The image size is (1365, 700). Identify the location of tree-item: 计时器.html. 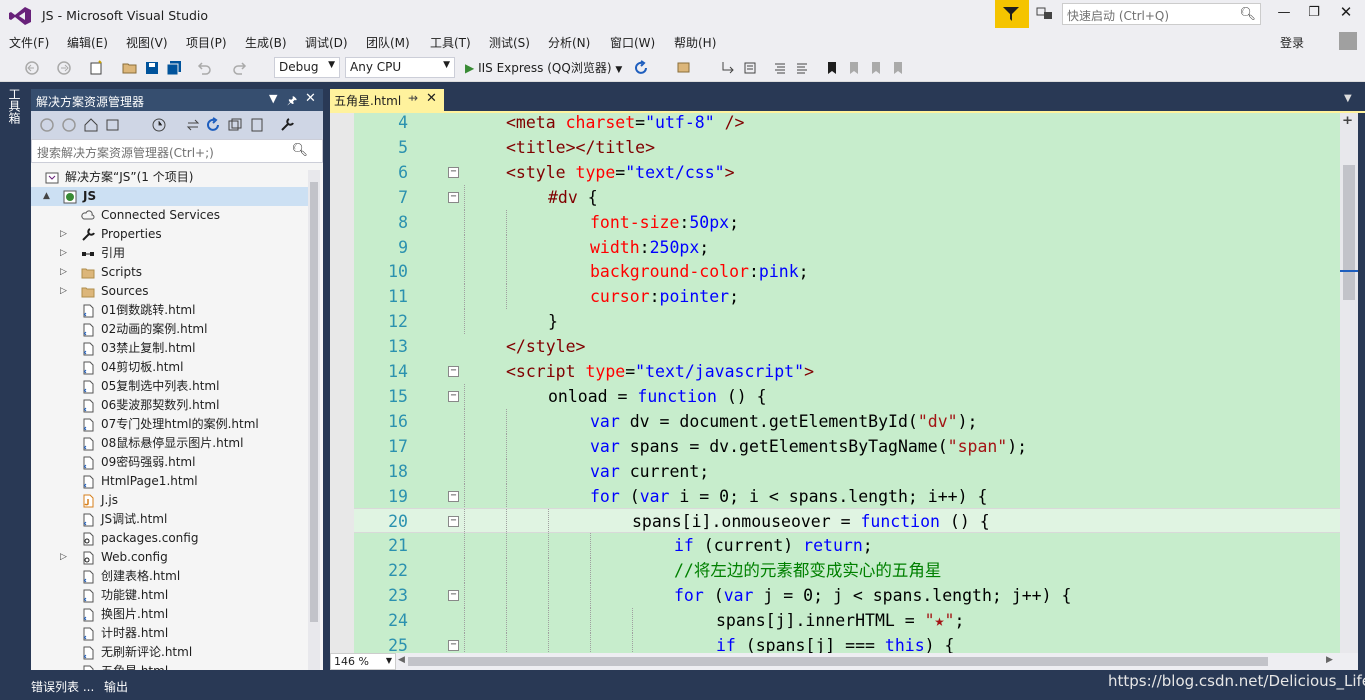
(170, 633).